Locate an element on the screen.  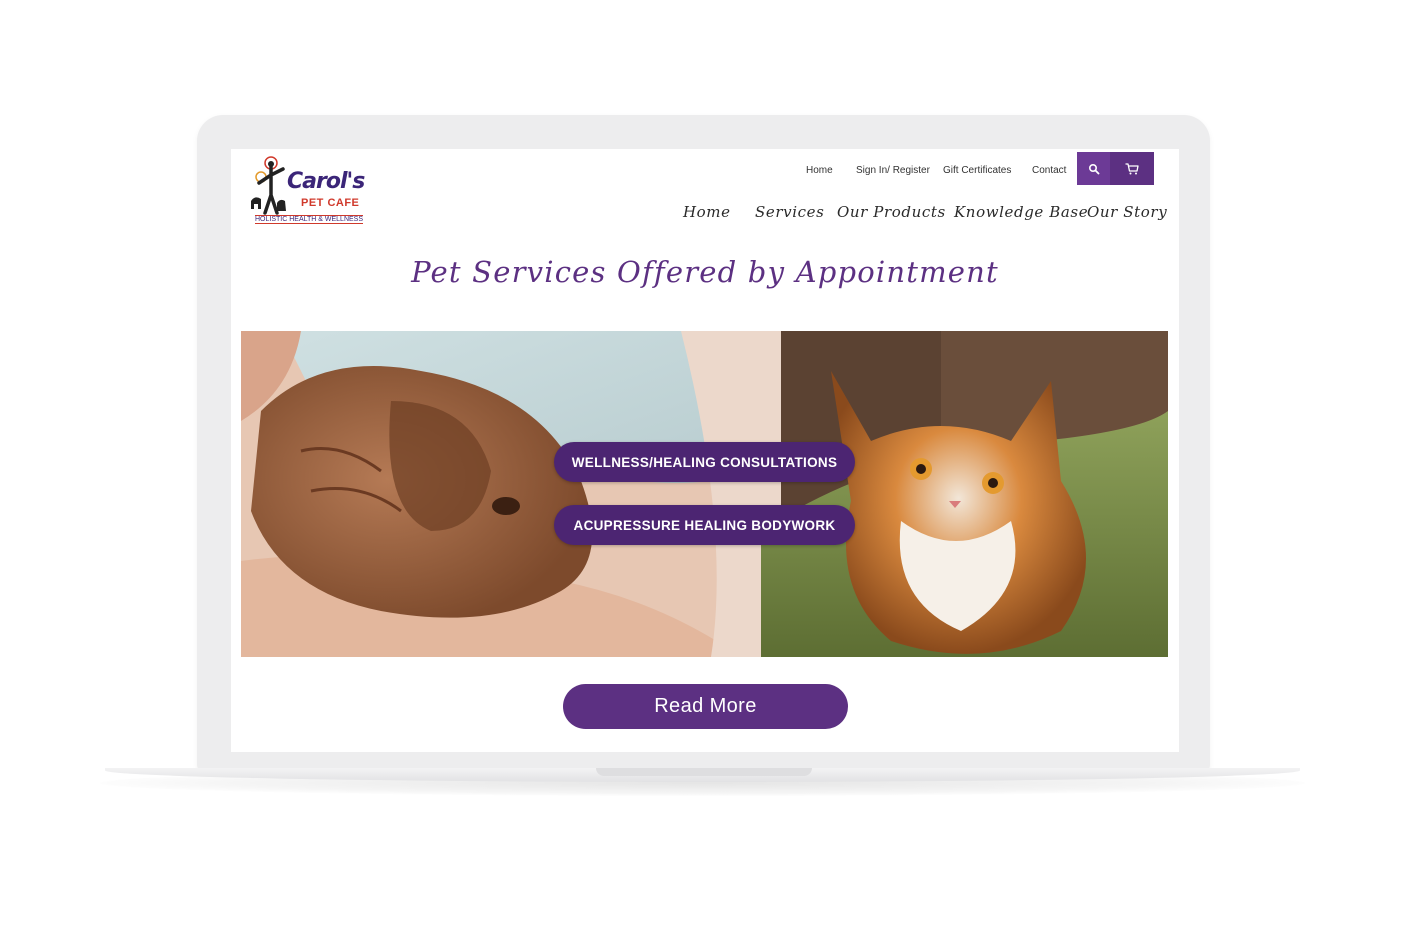
logo-name: Carol's is located at coordinates (326, 181).